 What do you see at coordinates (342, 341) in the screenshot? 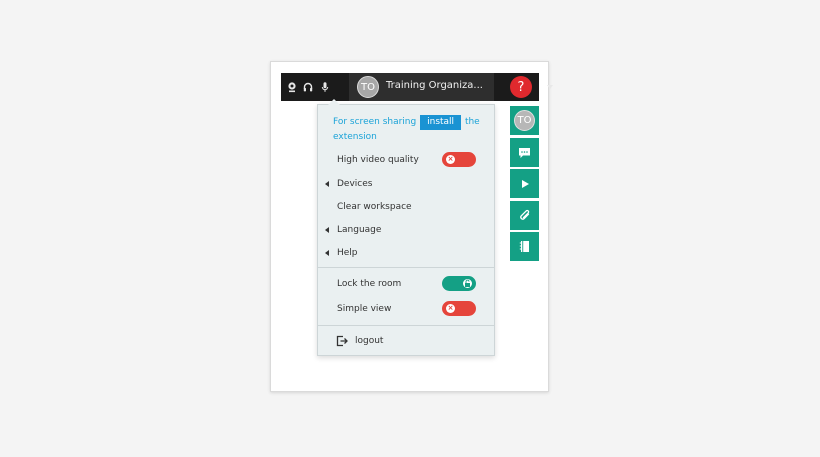
I see `logout-icon` at bounding box center [342, 341].